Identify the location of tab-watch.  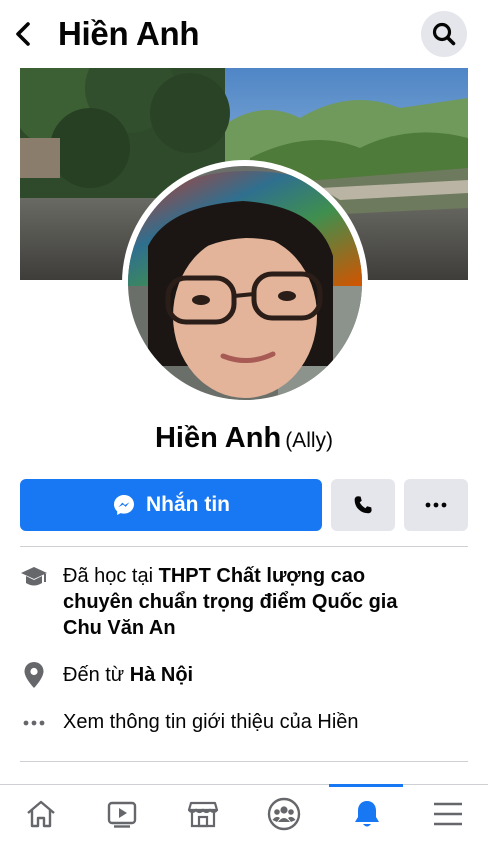
(121, 813).